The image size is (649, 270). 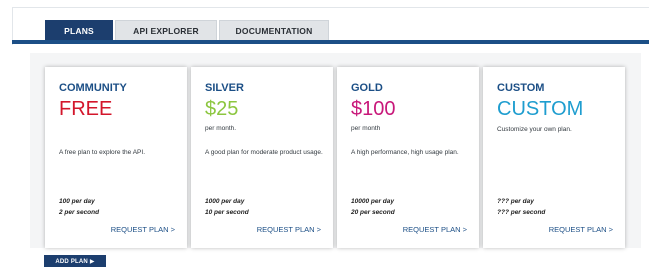 I want to click on plan-daily-limit: 100 per day, so click(x=77, y=201).